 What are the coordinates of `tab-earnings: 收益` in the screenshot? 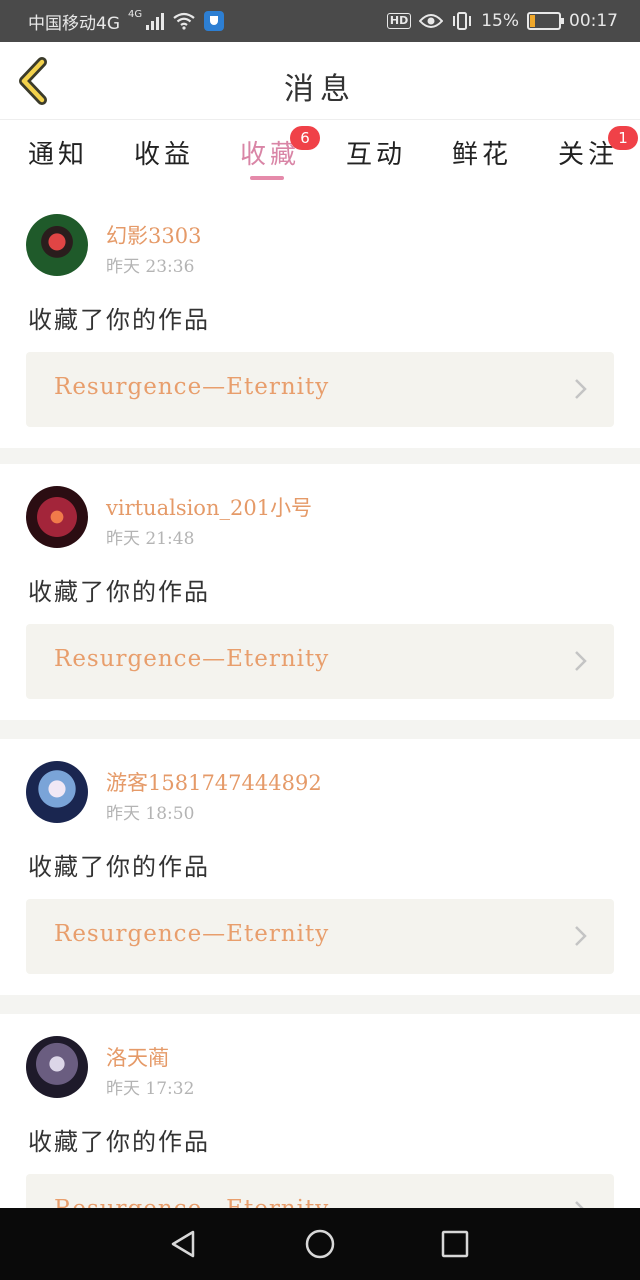 It's located at (164, 156).